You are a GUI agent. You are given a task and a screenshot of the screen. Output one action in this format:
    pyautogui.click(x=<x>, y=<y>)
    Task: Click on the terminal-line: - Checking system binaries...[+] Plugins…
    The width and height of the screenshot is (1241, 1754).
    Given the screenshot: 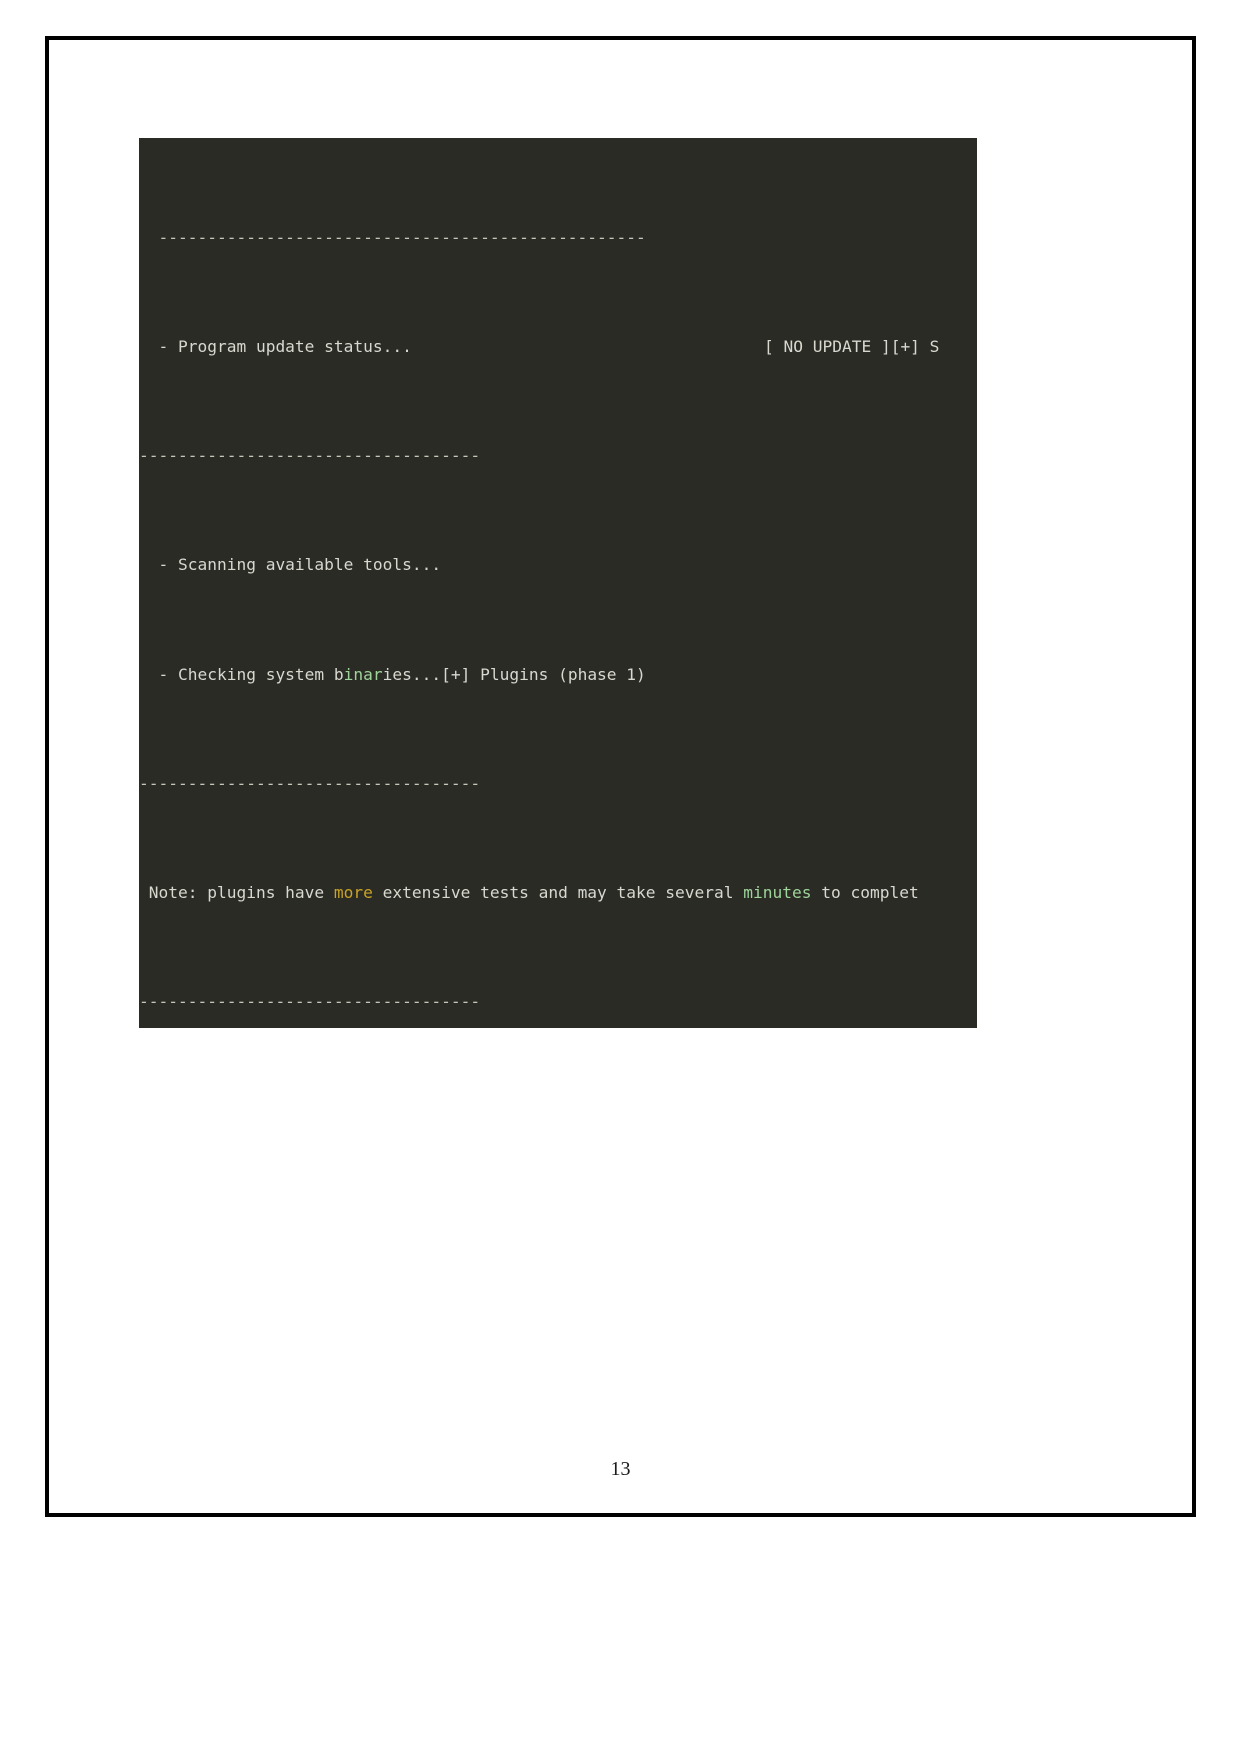 What is the action you would take?
    pyautogui.click(x=558, y=674)
    